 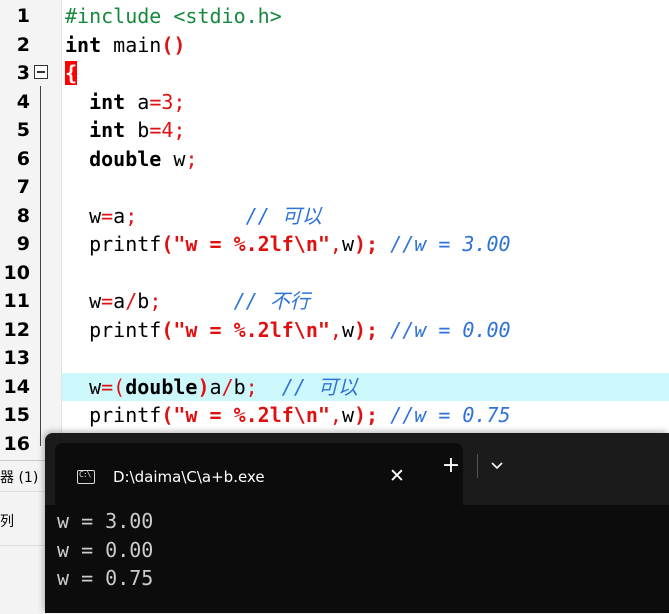 I want to click on line-number: 1, so click(x=23, y=16).